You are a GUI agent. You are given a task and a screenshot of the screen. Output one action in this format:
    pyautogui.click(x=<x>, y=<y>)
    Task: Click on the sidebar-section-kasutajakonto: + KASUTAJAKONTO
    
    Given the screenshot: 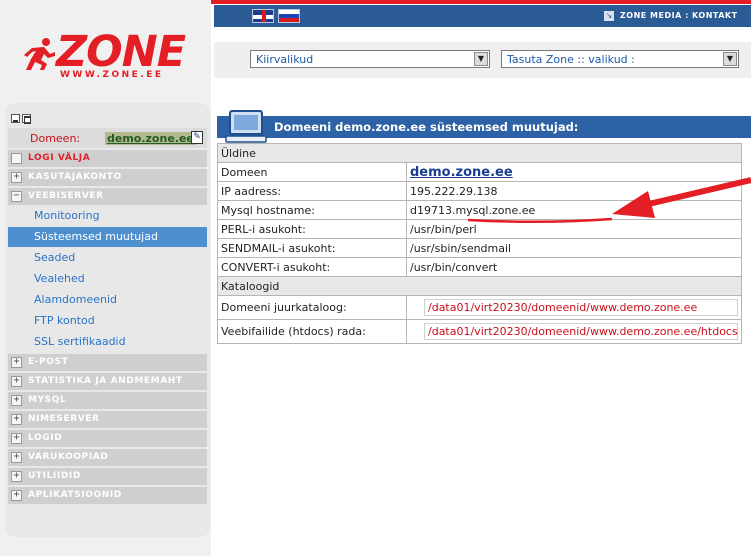 What is the action you would take?
    pyautogui.click(x=107, y=177)
    